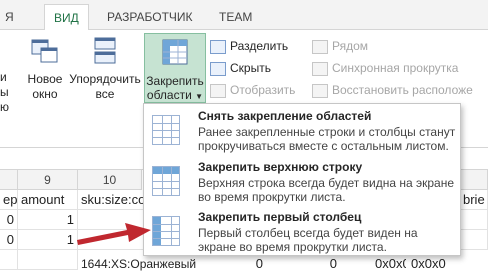 This screenshot has width=488, height=274. What do you see at coordinates (45, 79) in the screenshot?
I see `new-window-label-1: Новое` at bounding box center [45, 79].